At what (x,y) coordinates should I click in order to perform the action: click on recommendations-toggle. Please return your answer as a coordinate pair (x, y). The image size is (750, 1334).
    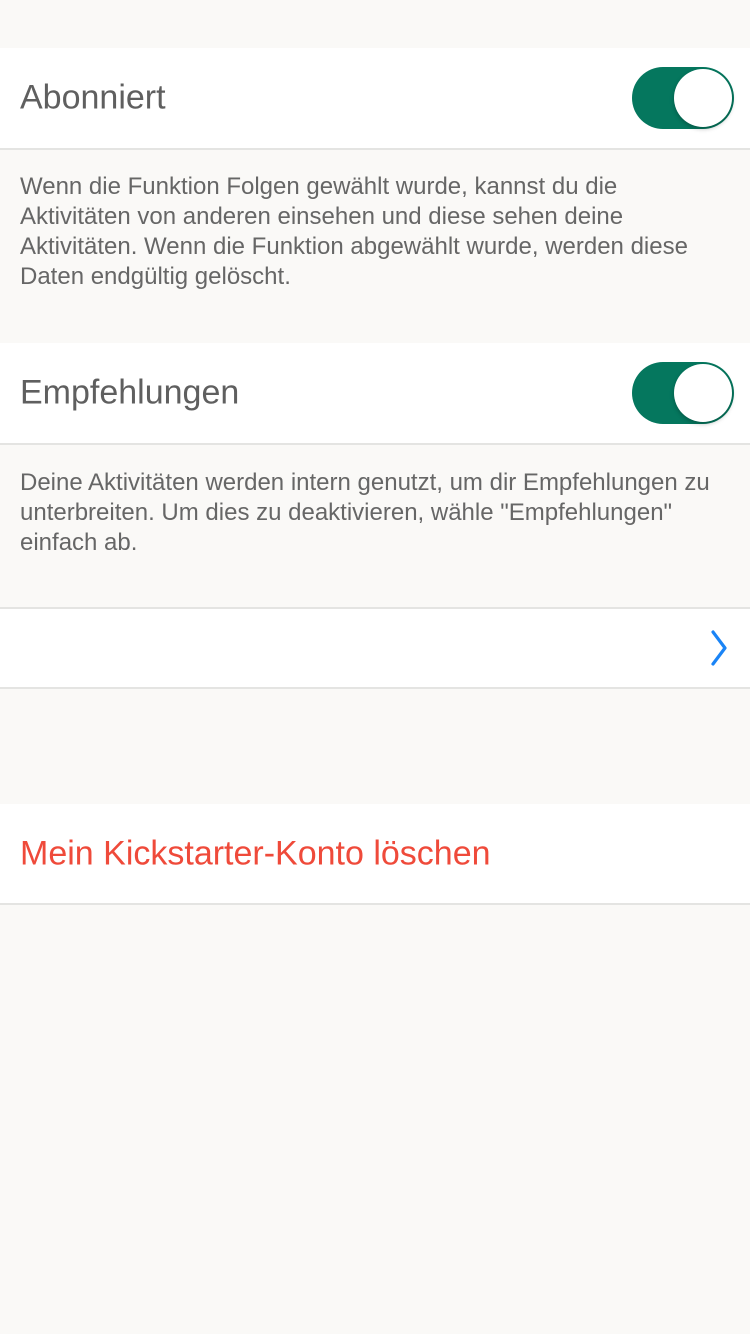
    Looking at the image, I should click on (683, 393).